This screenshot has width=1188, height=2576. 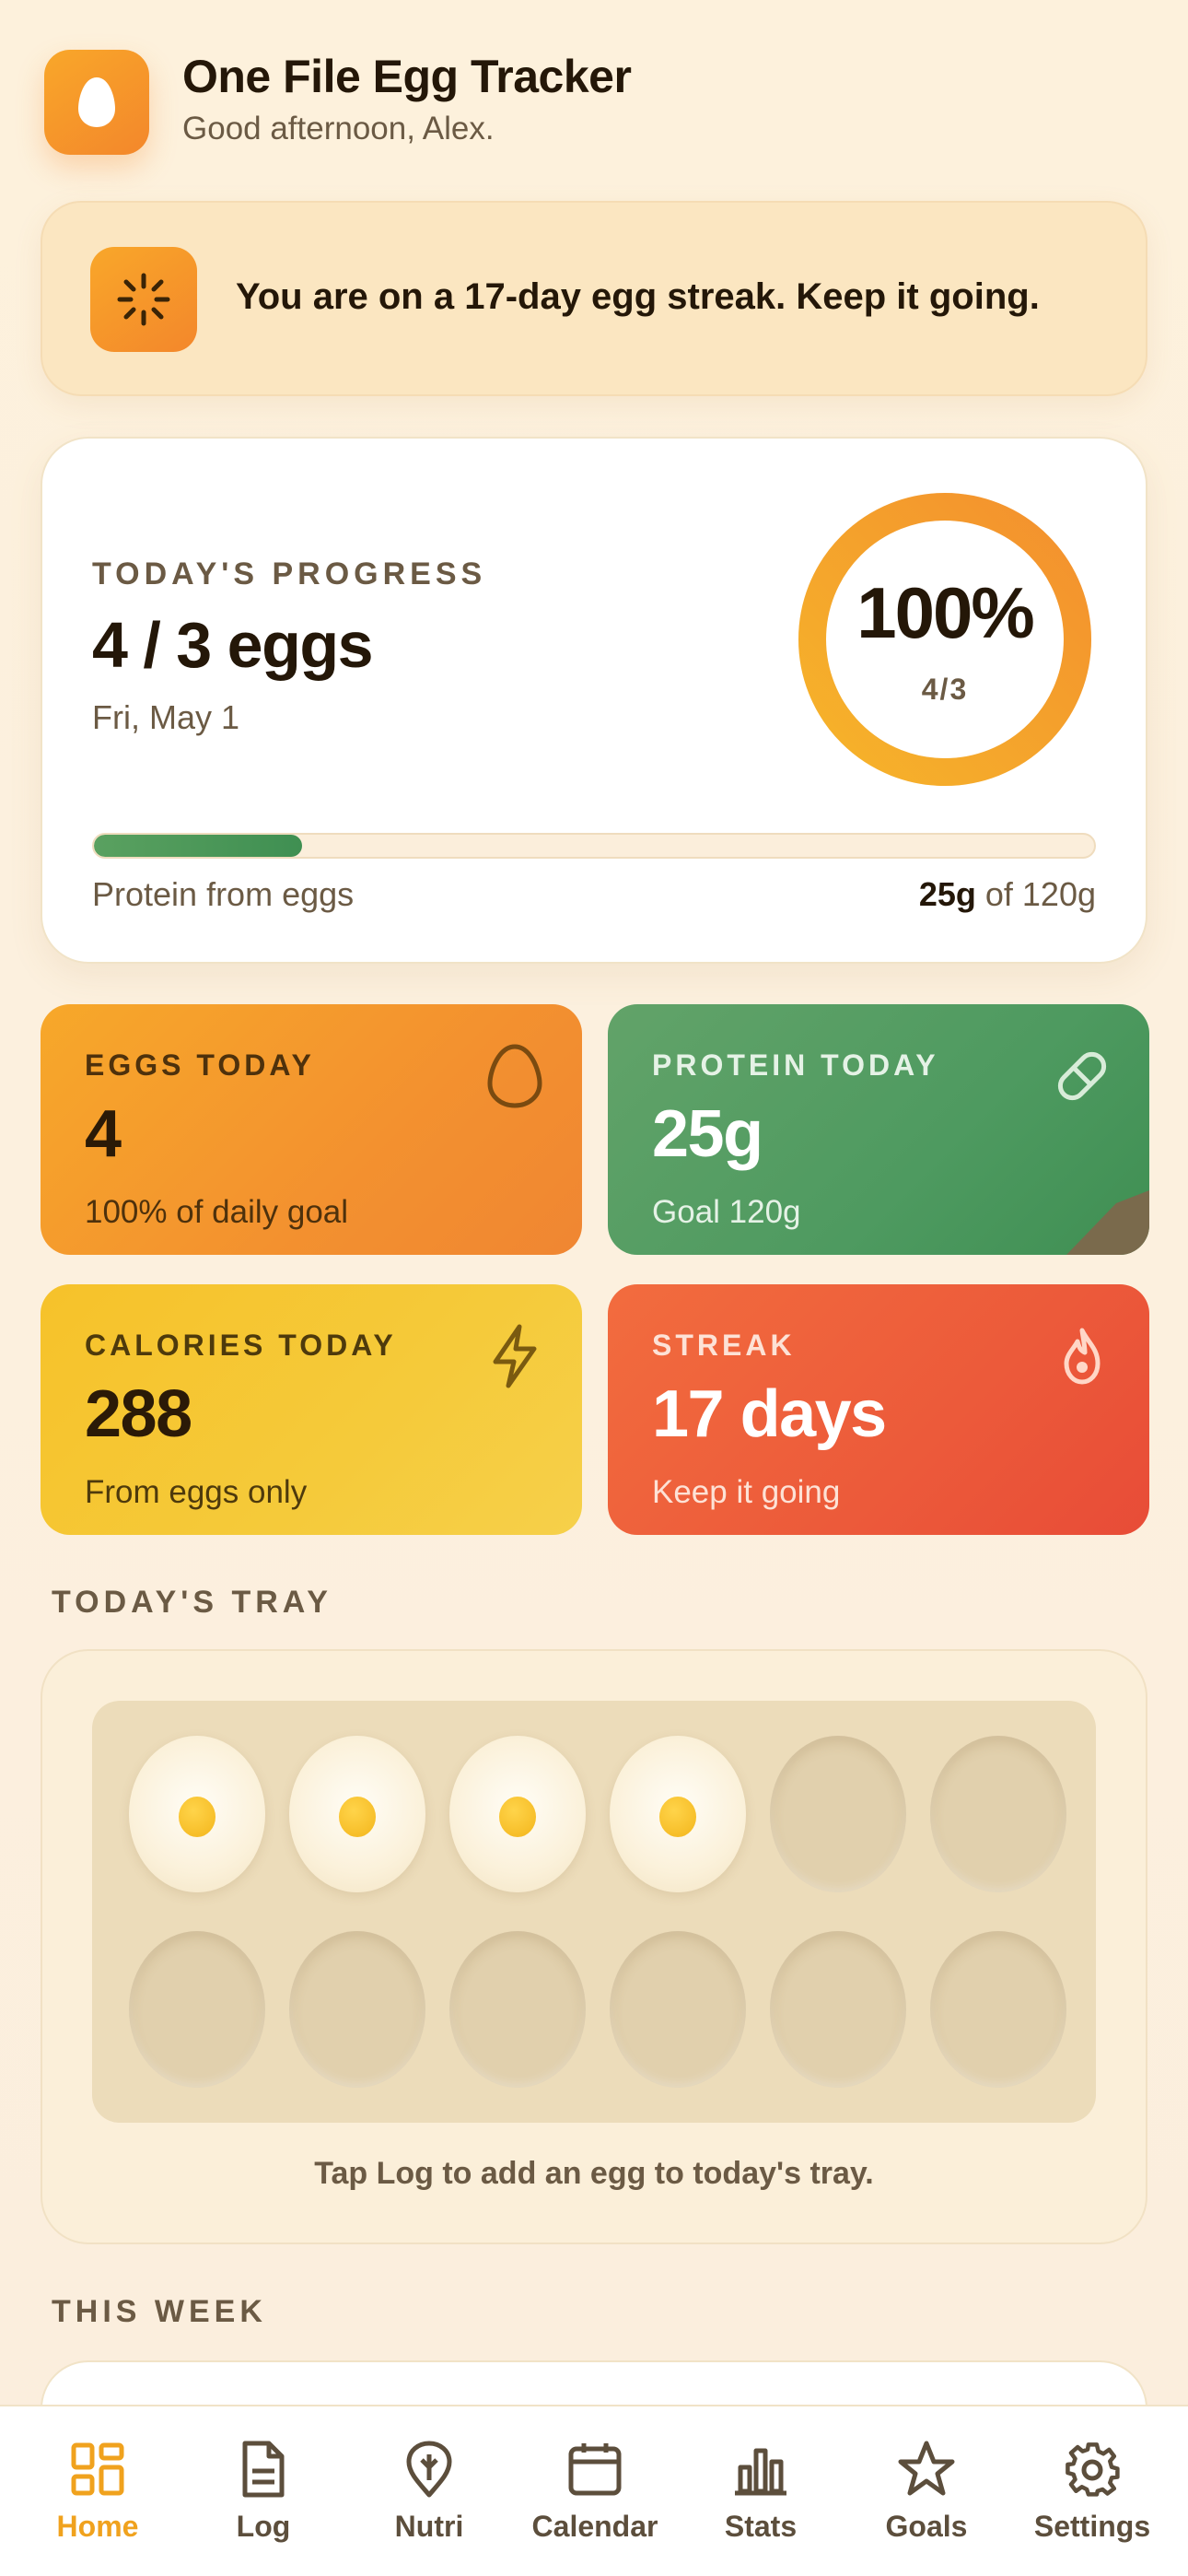 What do you see at coordinates (97, 2526) in the screenshot?
I see `tab-label: Home` at bounding box center [97, 2526].